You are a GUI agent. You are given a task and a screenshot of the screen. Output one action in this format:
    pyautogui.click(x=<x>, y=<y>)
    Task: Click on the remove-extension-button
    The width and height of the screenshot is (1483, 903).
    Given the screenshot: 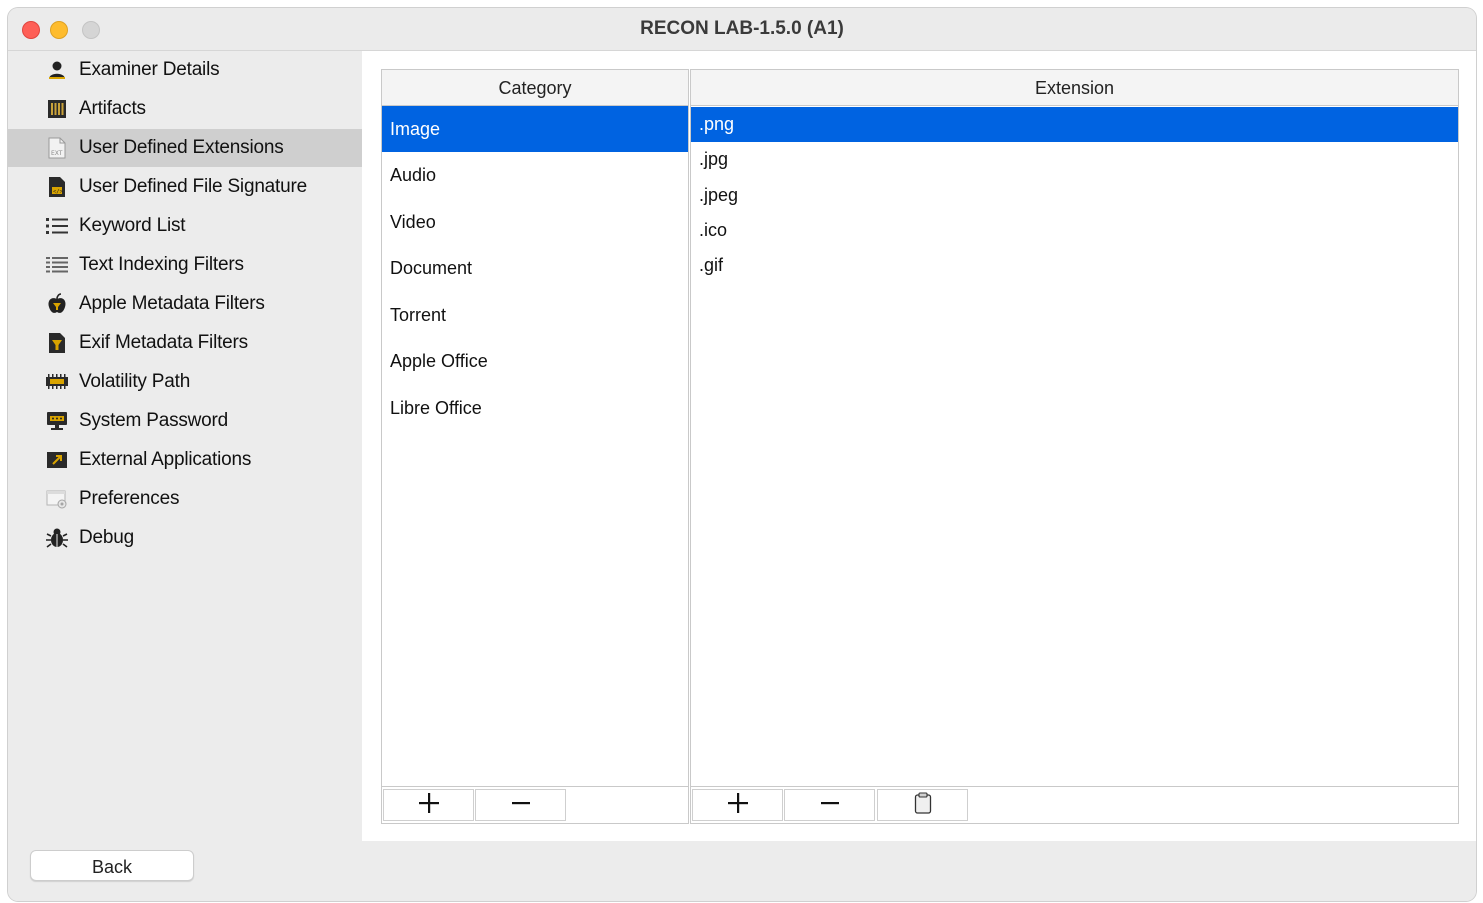 What is the action you would take?
    pyautogui.click(x=829, y=805)
    